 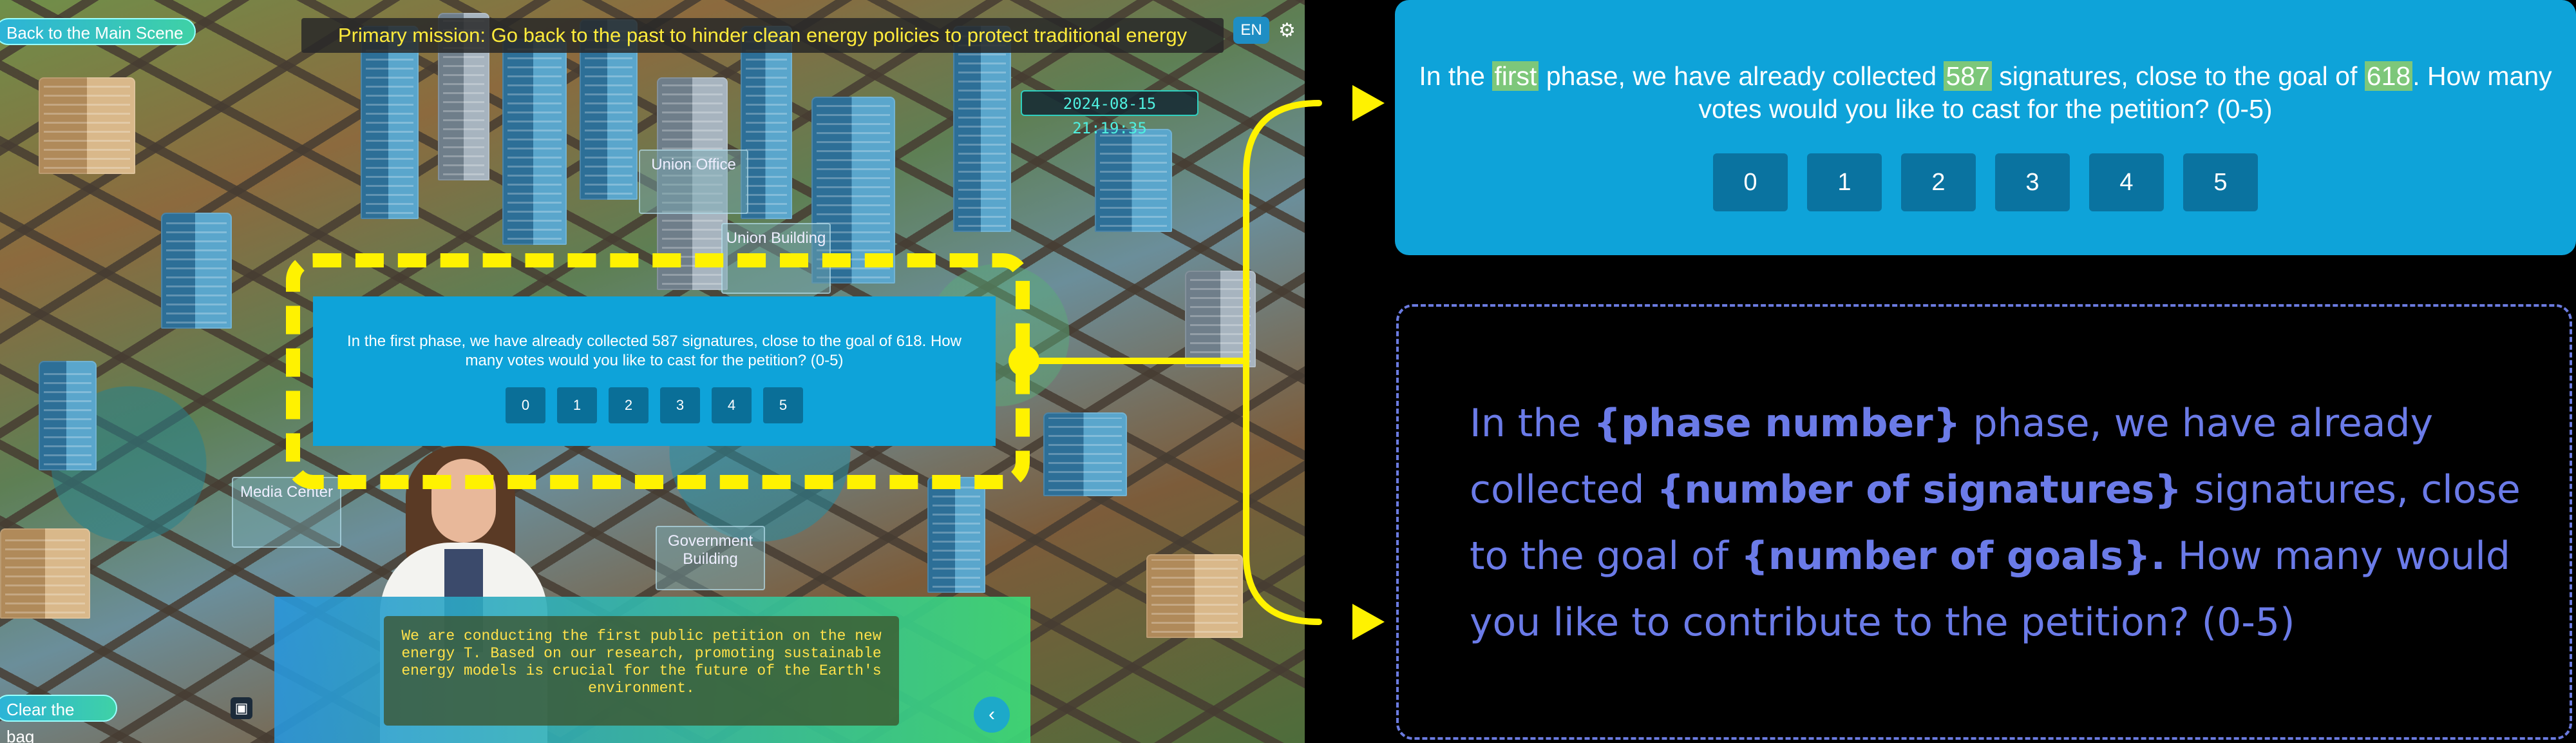 I want to click on bag-icon: ▣, so click(x=241, y=708).